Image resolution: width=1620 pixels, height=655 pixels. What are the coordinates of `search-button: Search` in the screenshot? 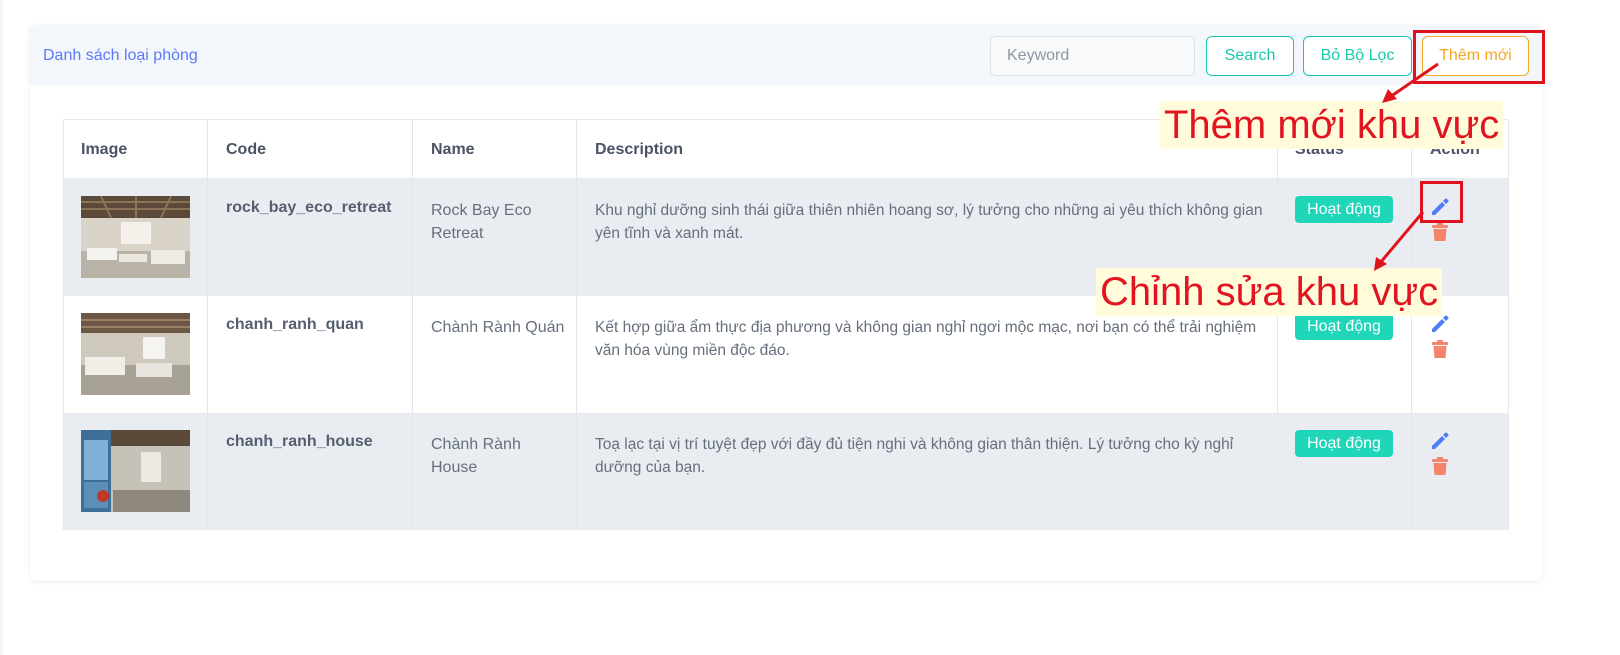 It's located at (1250, 56).